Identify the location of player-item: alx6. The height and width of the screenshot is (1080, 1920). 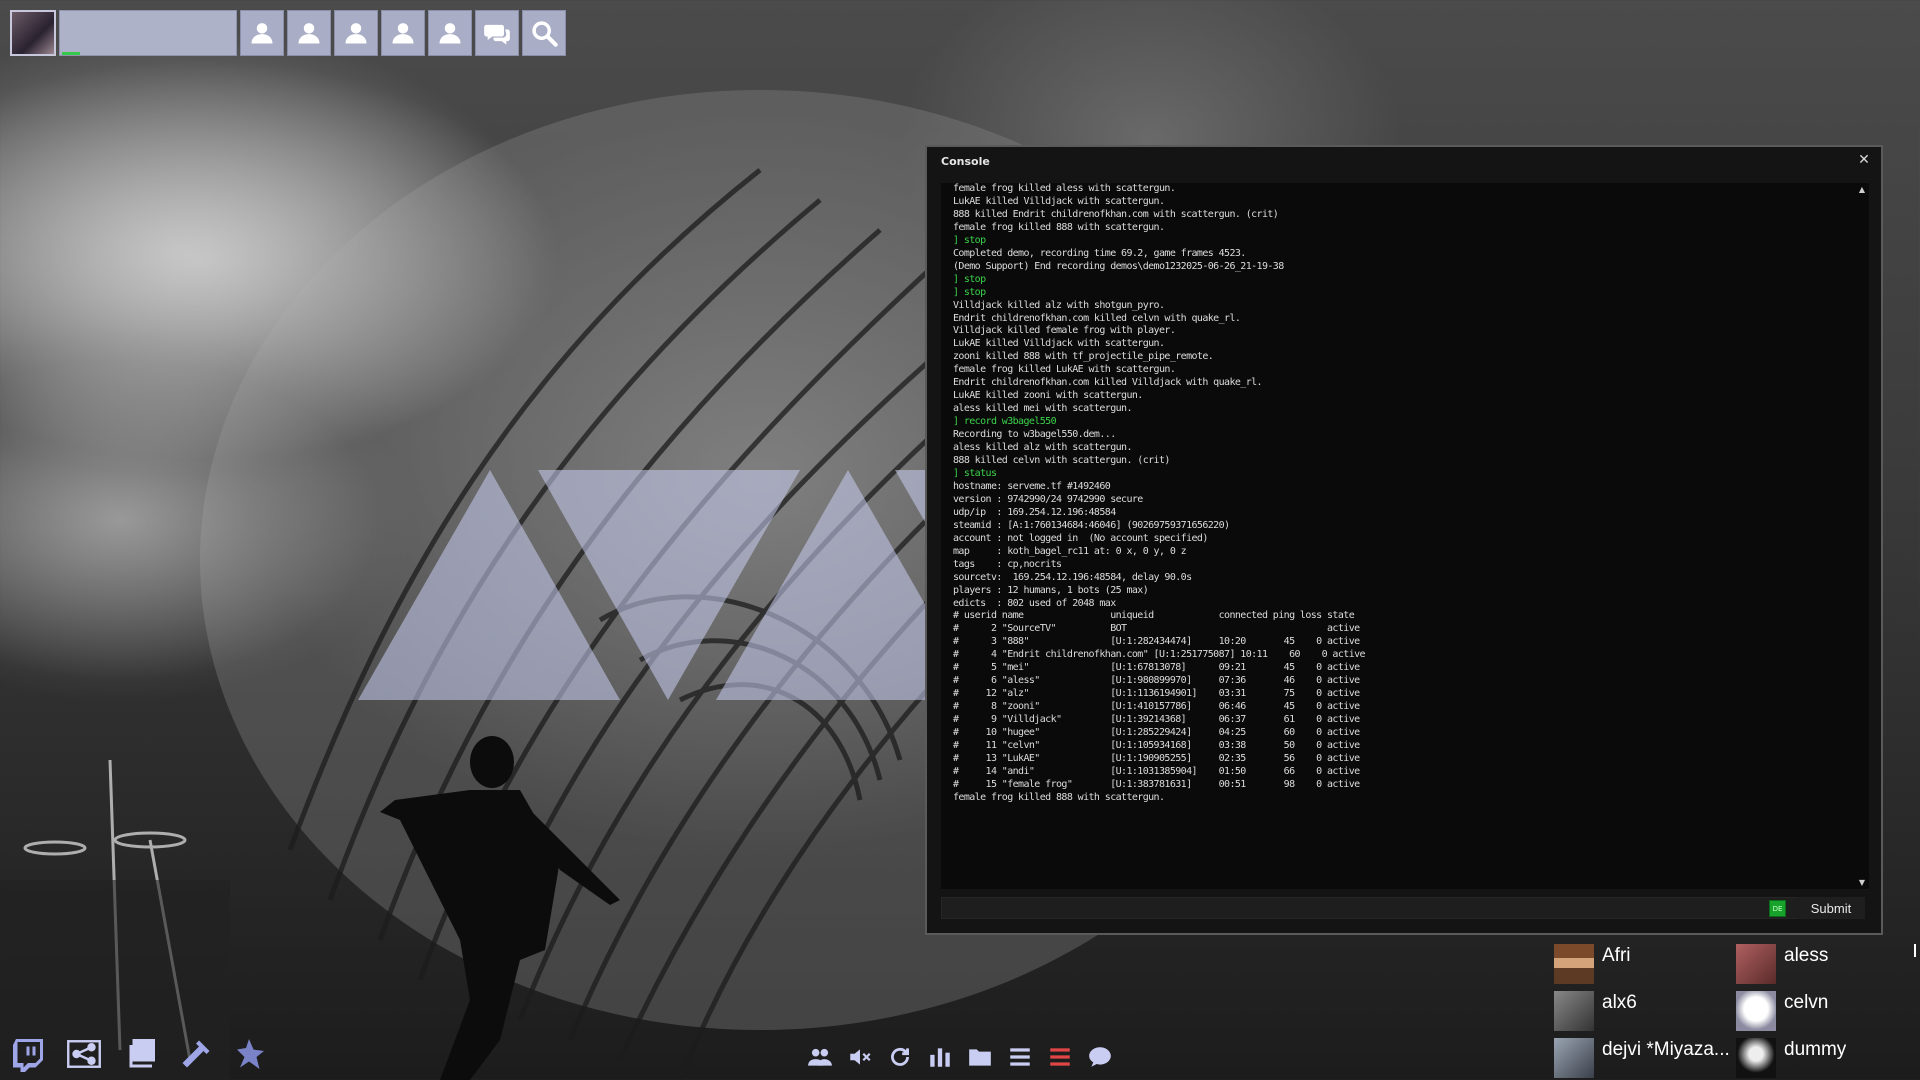
(1644, 1013).